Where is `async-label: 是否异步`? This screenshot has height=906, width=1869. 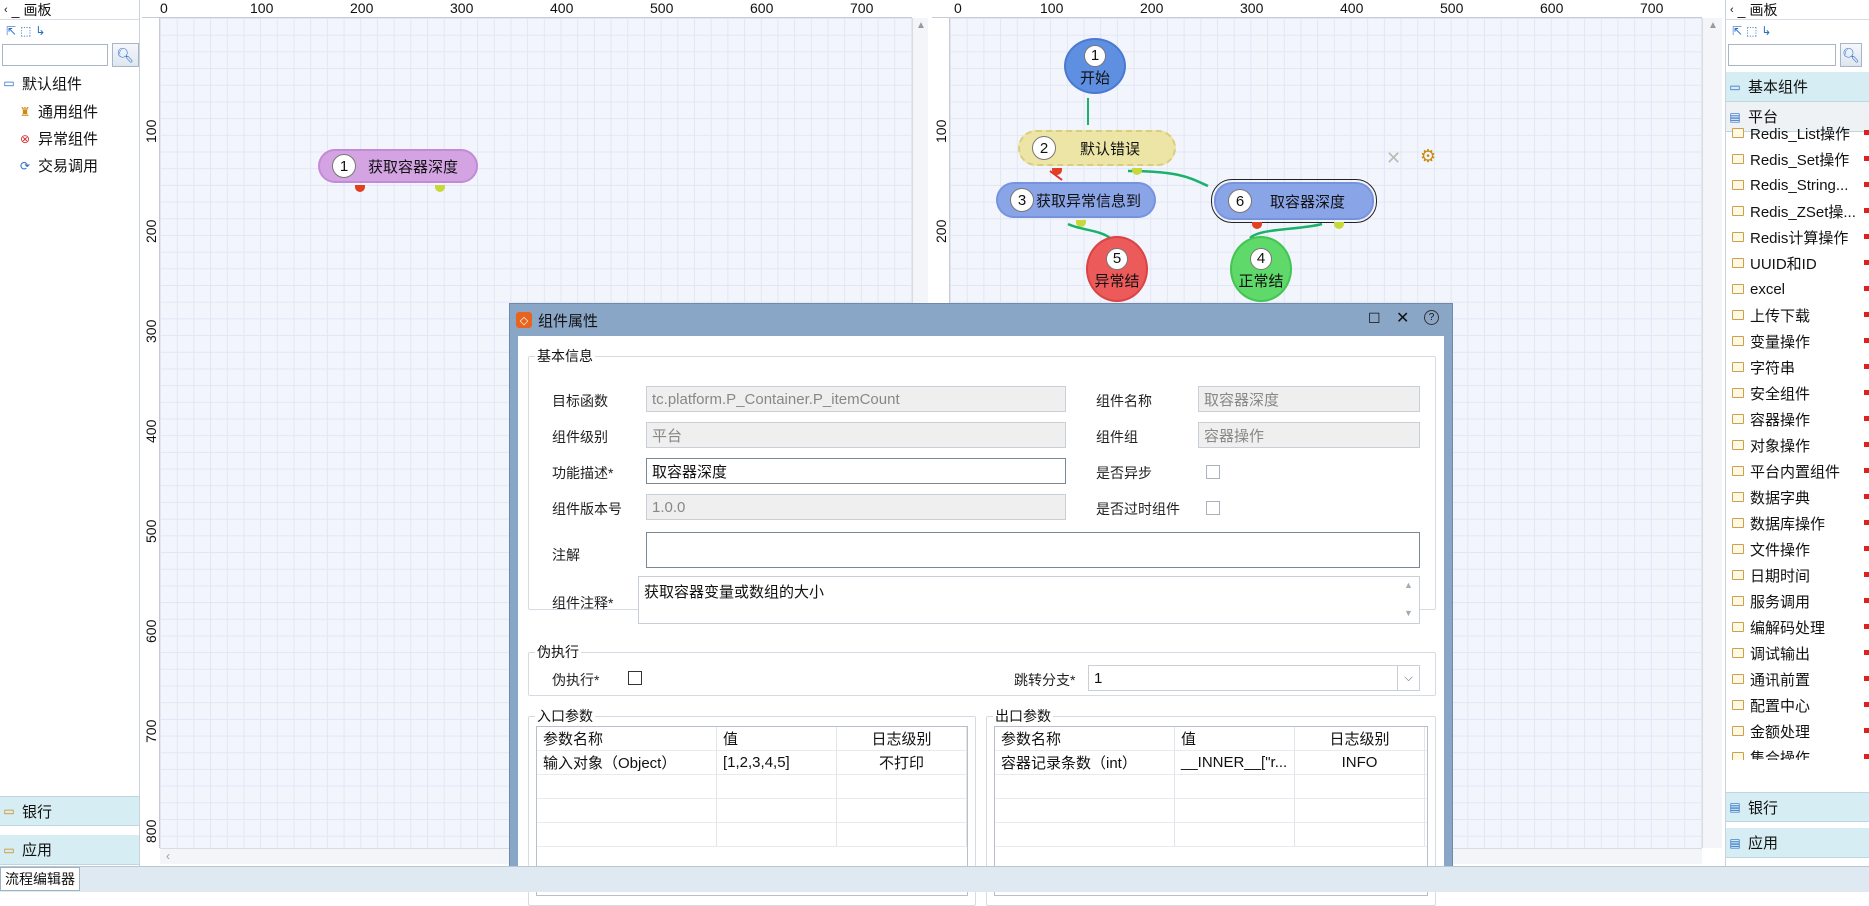
async-label: 是否异步 is located at coordinates (1124, 473).